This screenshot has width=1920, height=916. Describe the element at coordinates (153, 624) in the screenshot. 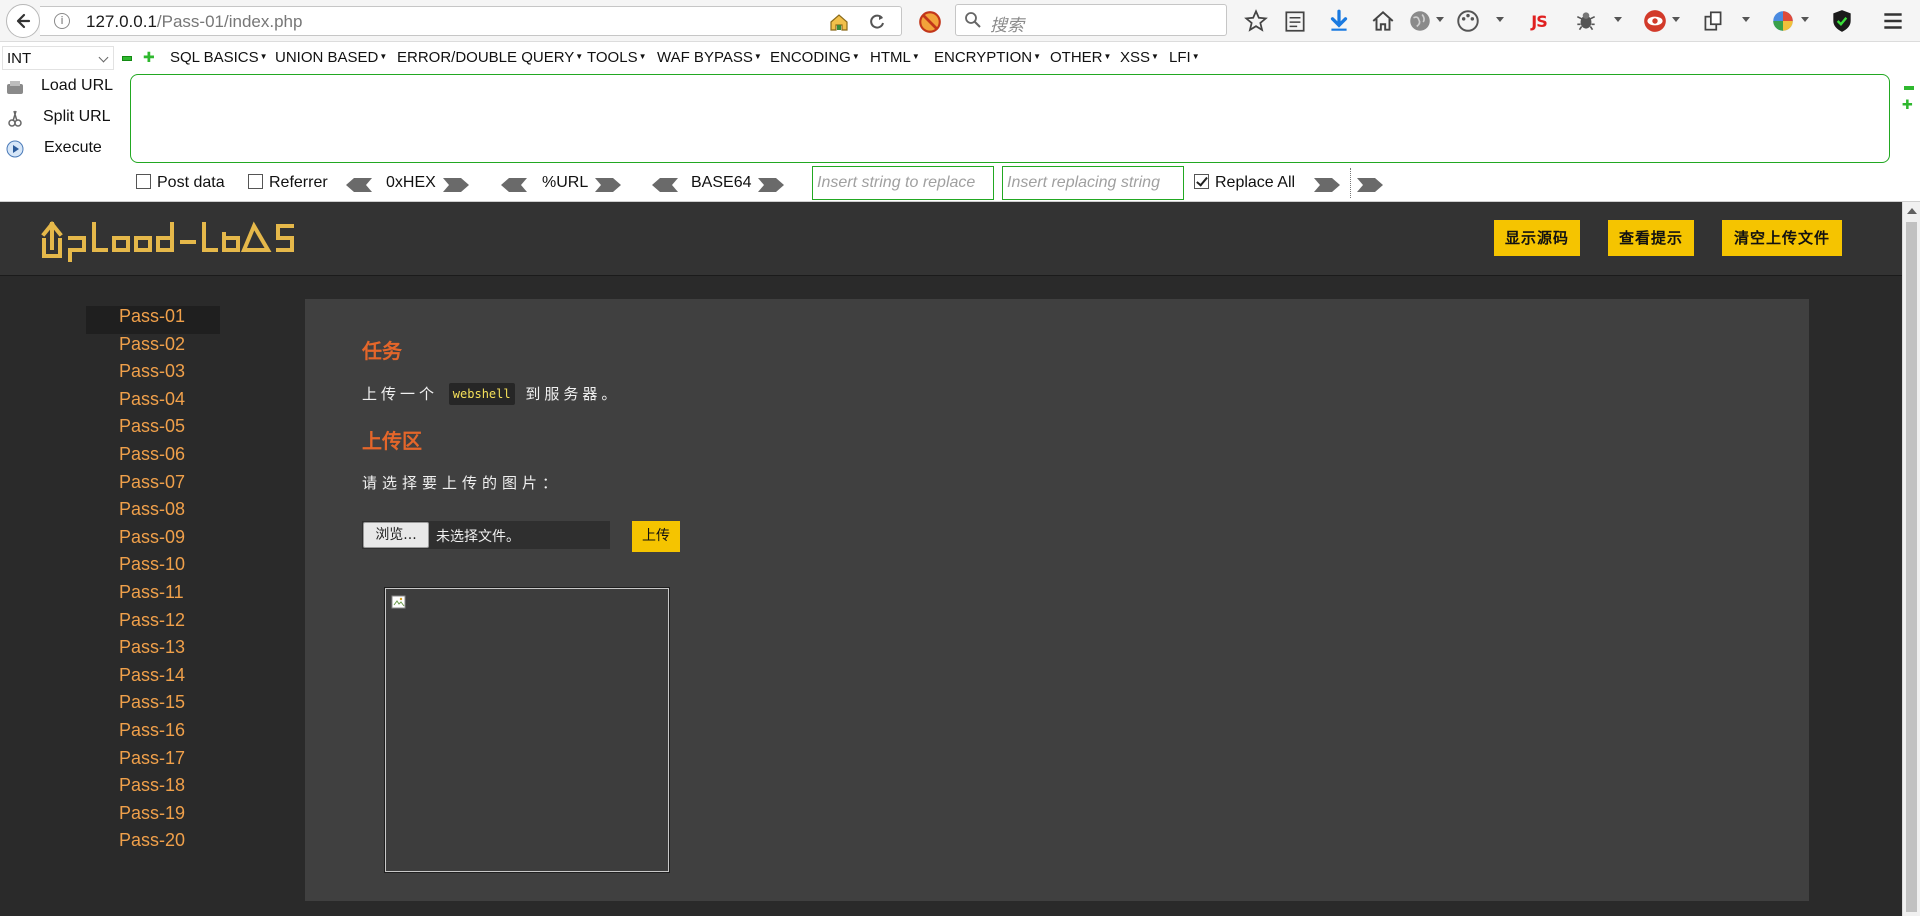

I see `sidebar-item-pass-12: Pass-12` at that location.